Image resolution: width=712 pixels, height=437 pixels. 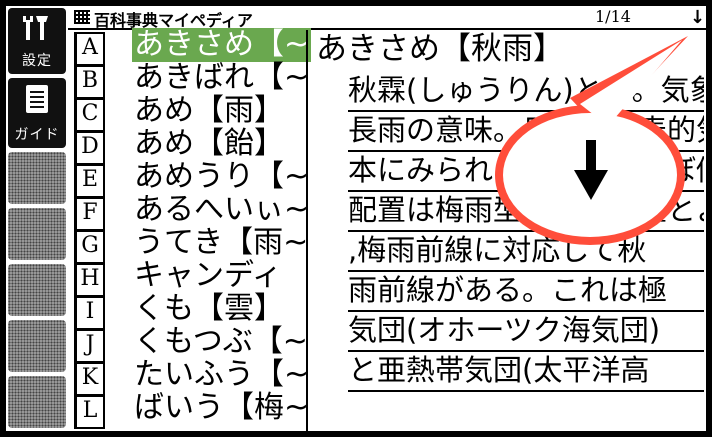 I want to click on content-line: 雨前線がある。これは極, so click(x=526, y=291).